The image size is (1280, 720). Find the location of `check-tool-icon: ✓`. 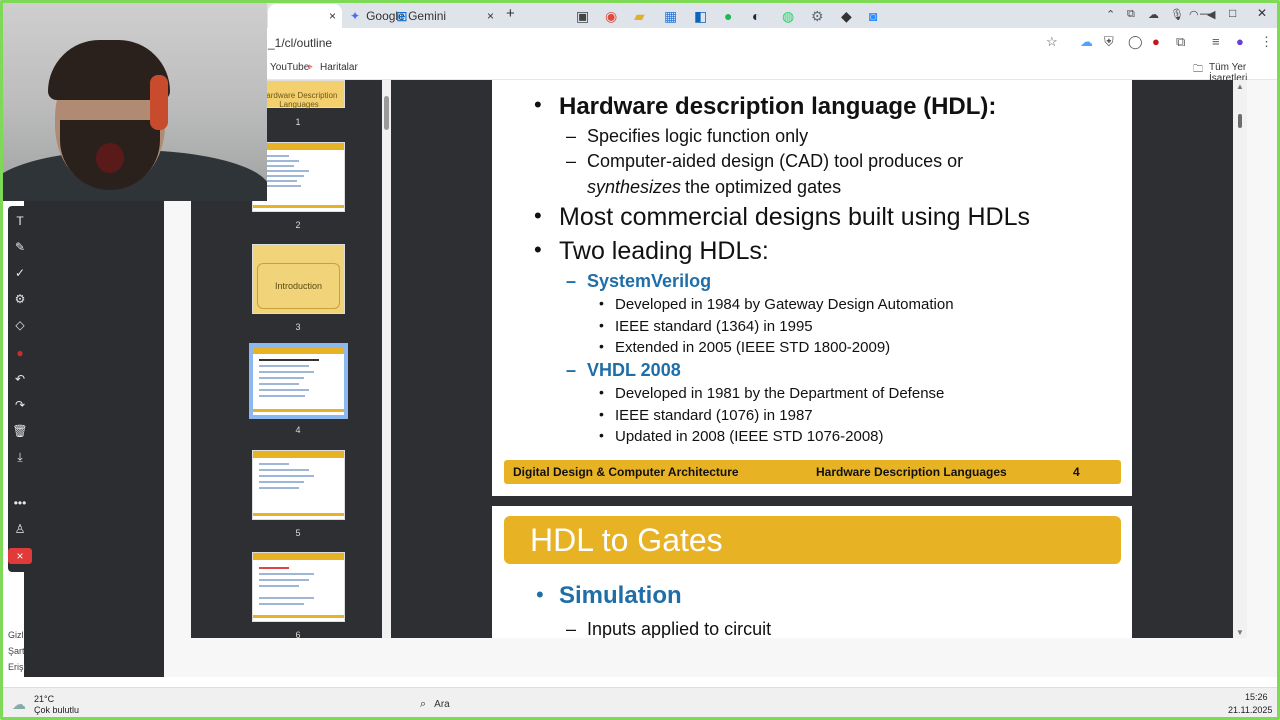

check-tool-icon: ✓ is located at coordinates (20, 273).